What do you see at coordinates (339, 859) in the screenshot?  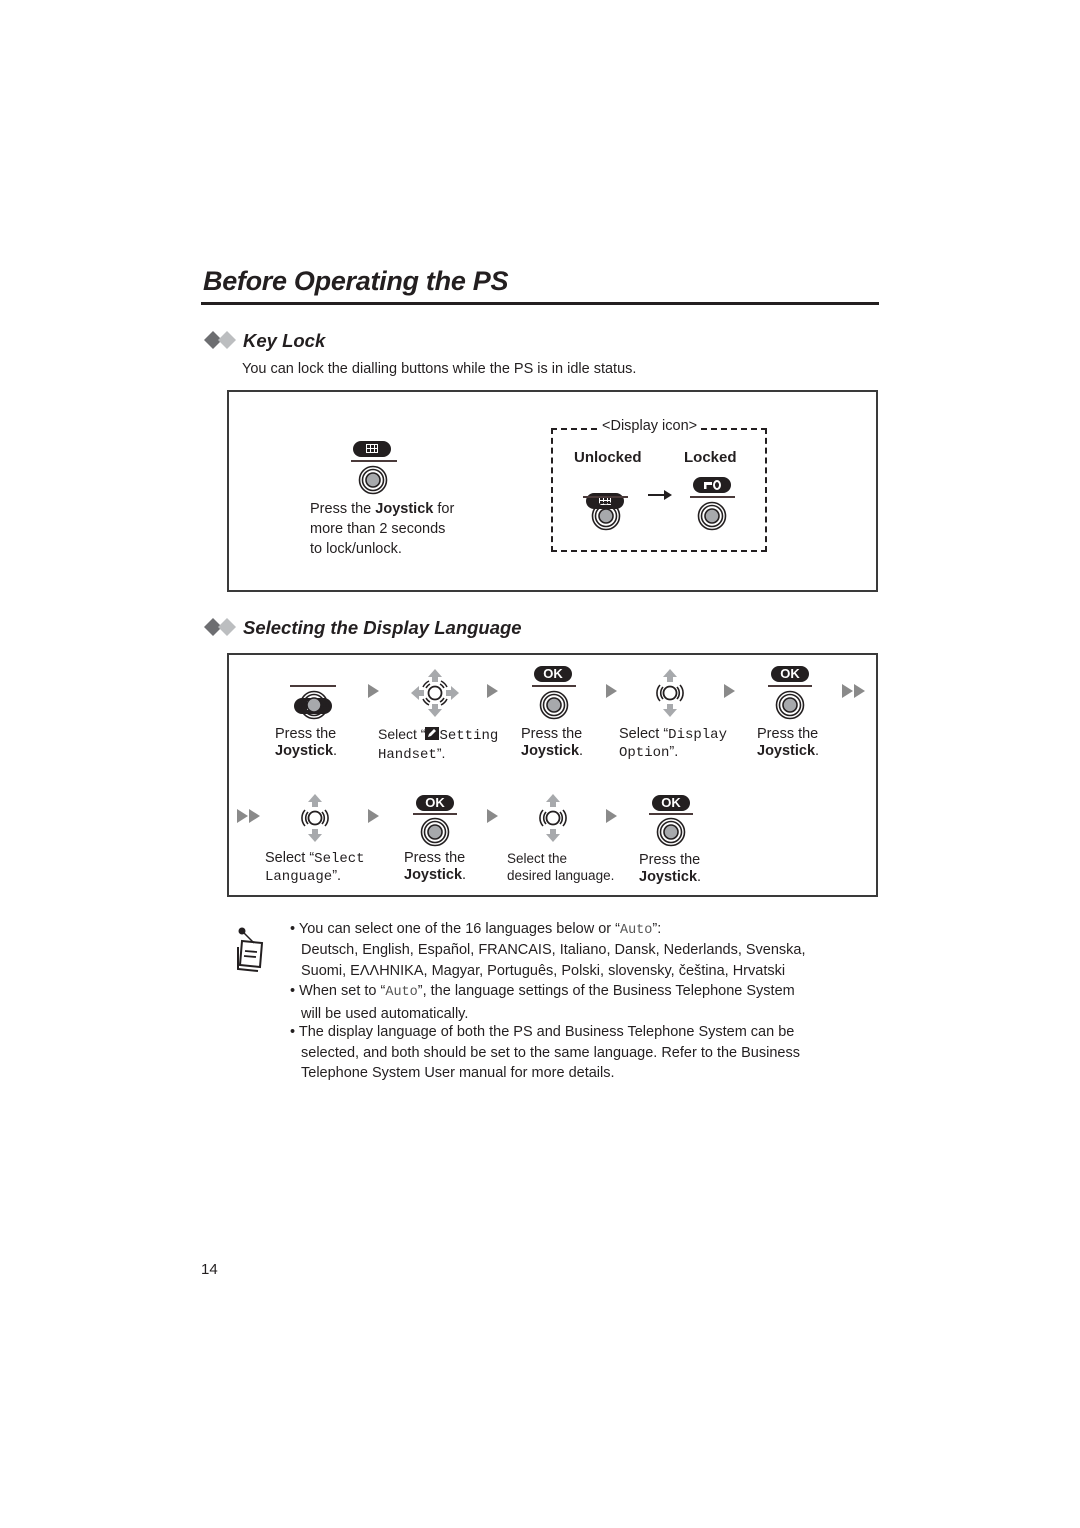 I see `menu-item-text: Select` at bounding box center [339, 859].